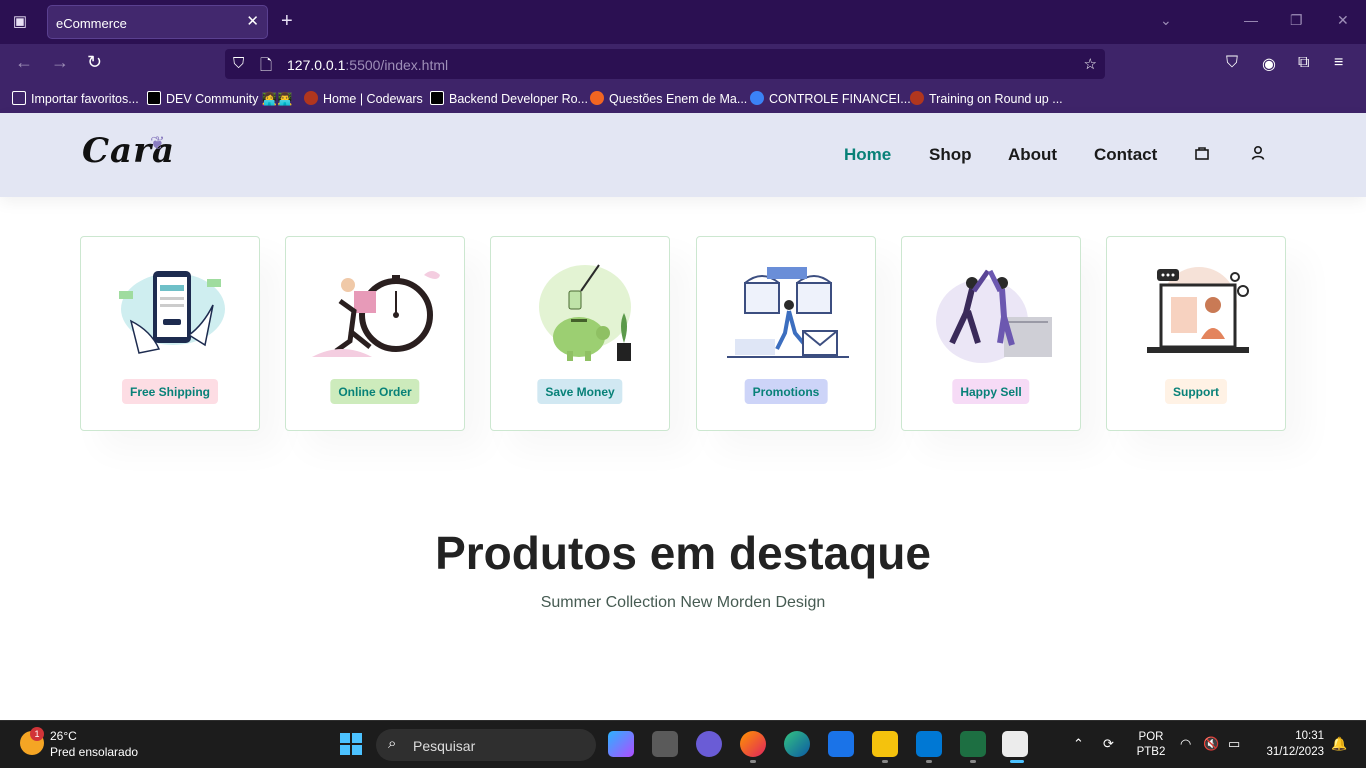 The height and width of the screenshot is (768, 1366). Describe the element at coordinates (1202, 155) in the screenshot. I see `shopping-bag-icon` at that location.